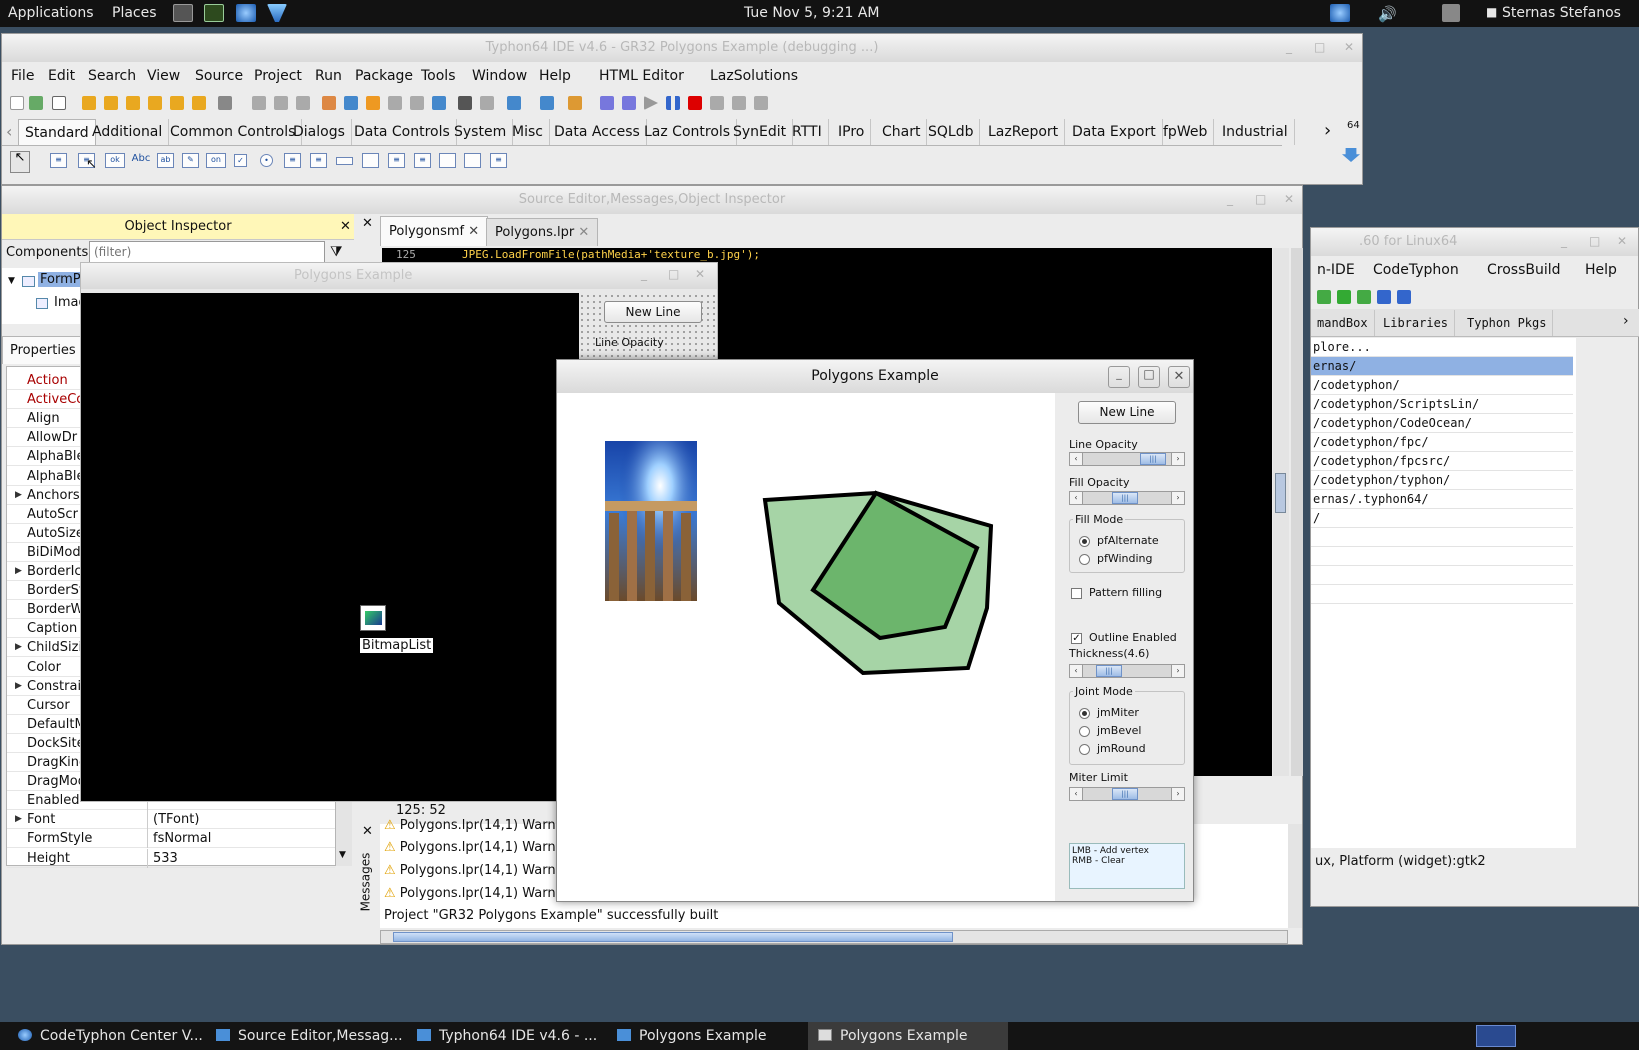  I want to click on property-row: ▶ Font (TFont), so click(171, 820).